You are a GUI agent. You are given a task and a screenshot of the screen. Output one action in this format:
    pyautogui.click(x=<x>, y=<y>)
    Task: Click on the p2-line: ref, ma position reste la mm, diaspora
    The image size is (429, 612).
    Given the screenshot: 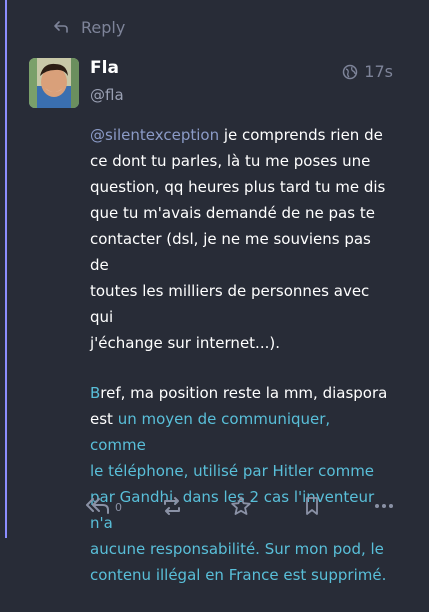 What is the action you would take?
    pyautogui.click(x=244, y=393)
    